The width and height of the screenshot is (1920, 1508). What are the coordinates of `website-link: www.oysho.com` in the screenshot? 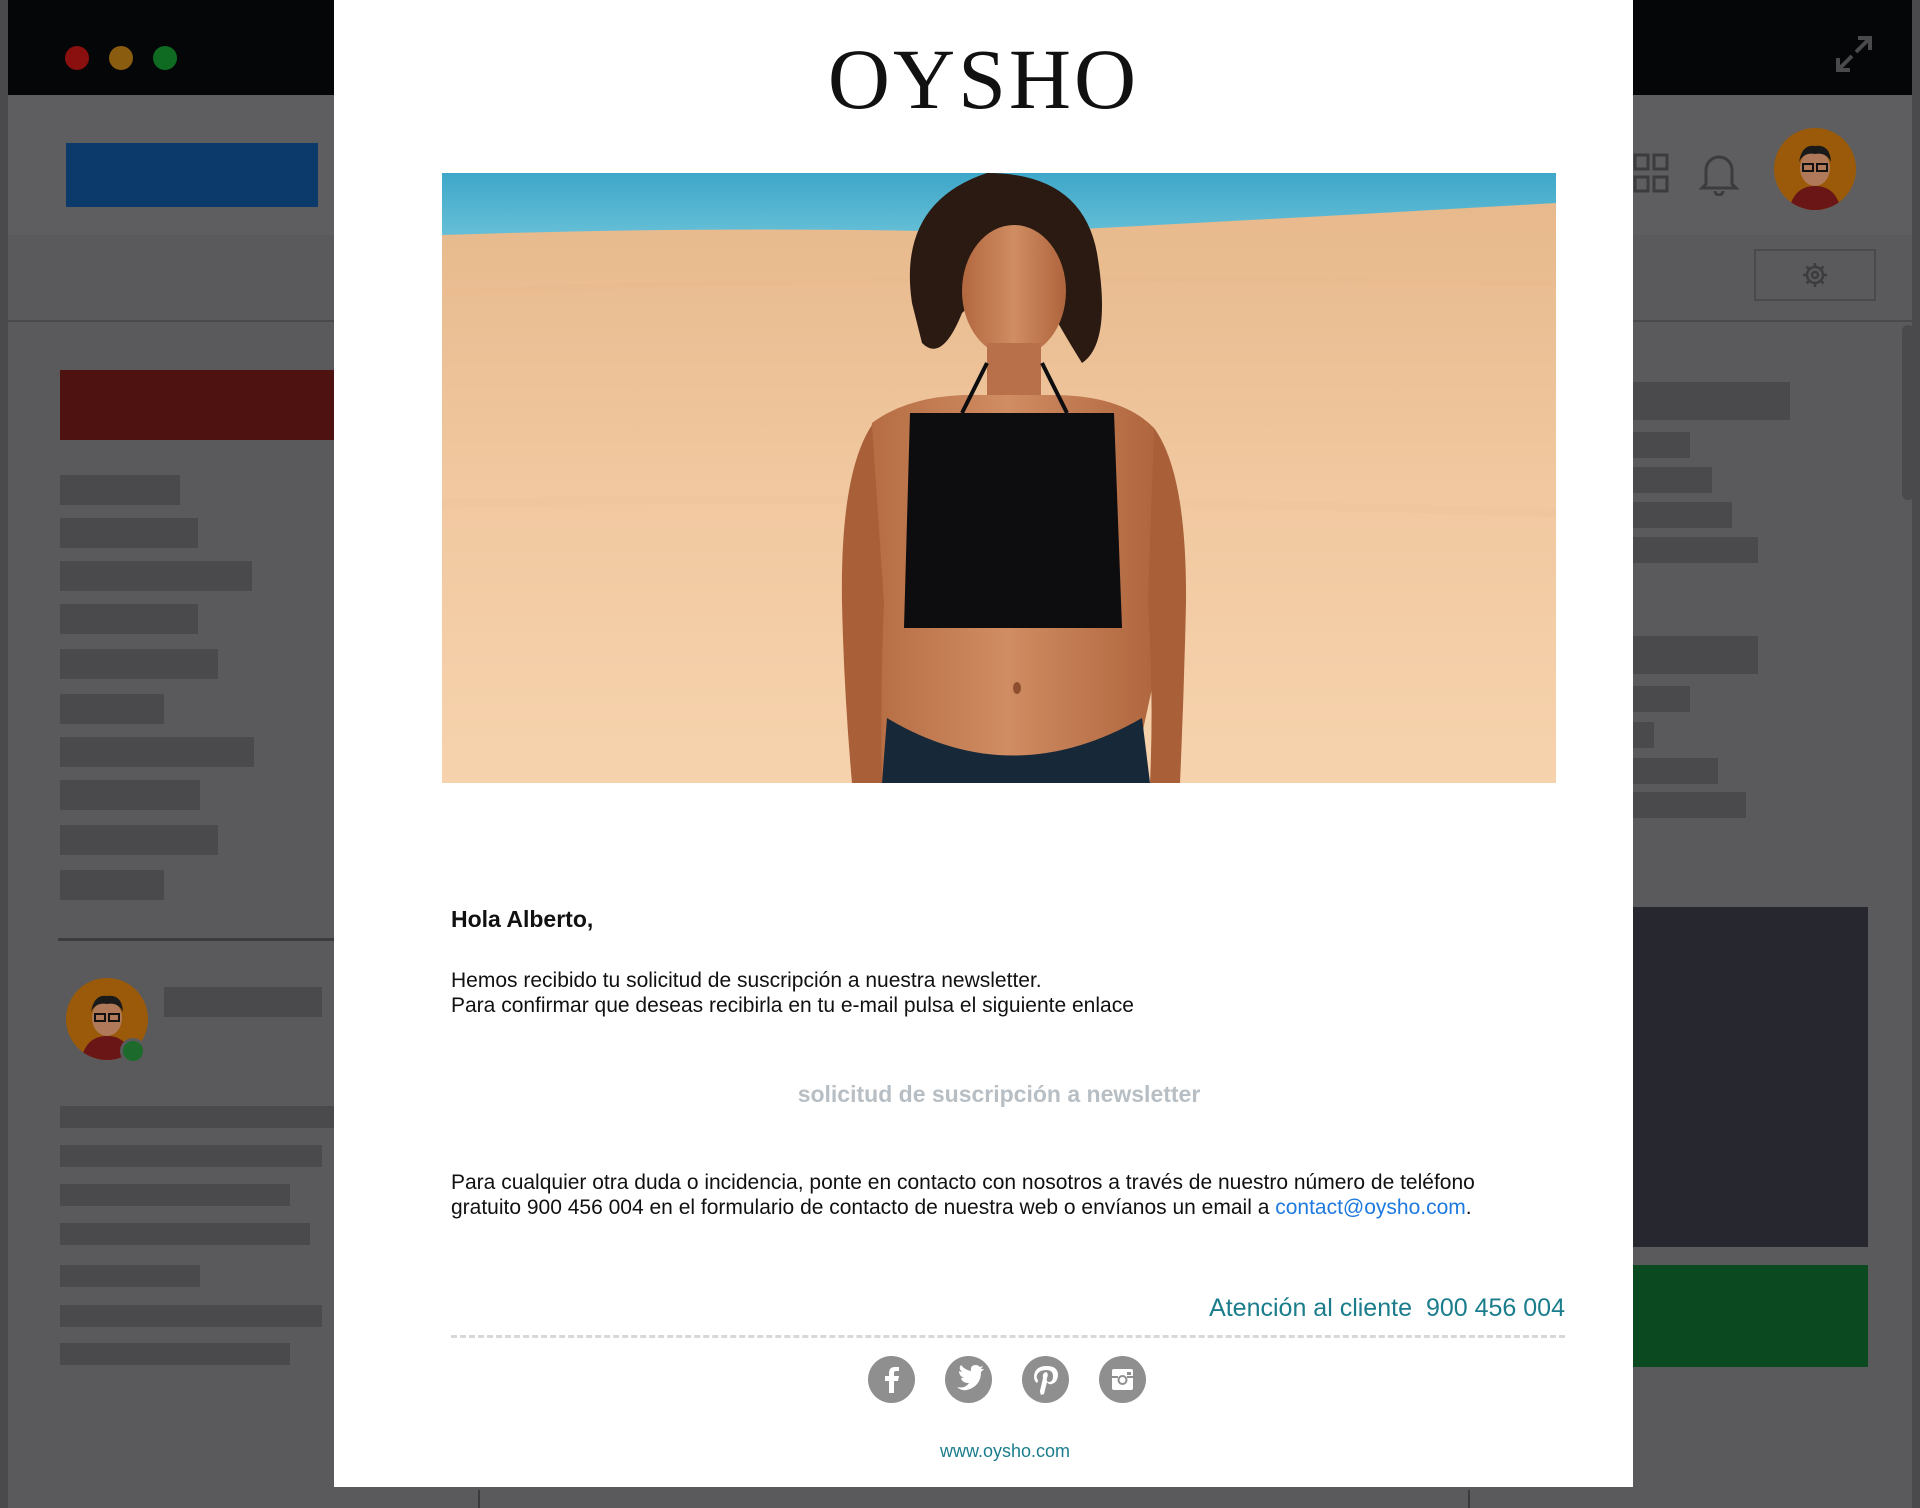 It's located at (1005, 1451).